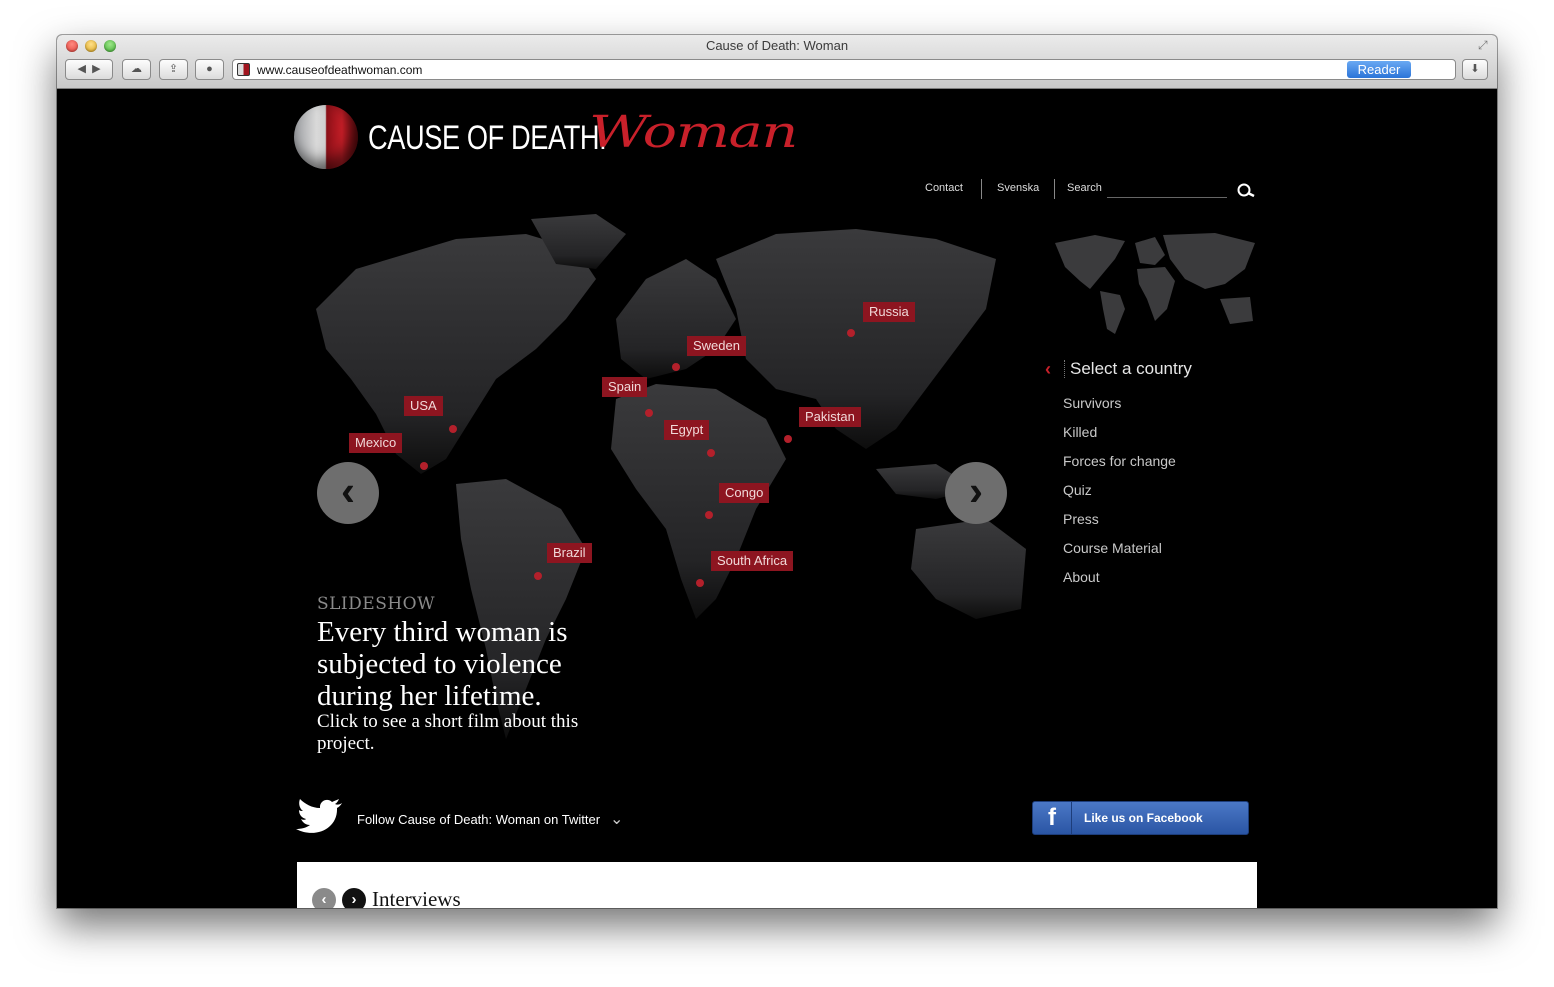  I want to click on pin-dot-spain, so click(649, 413).